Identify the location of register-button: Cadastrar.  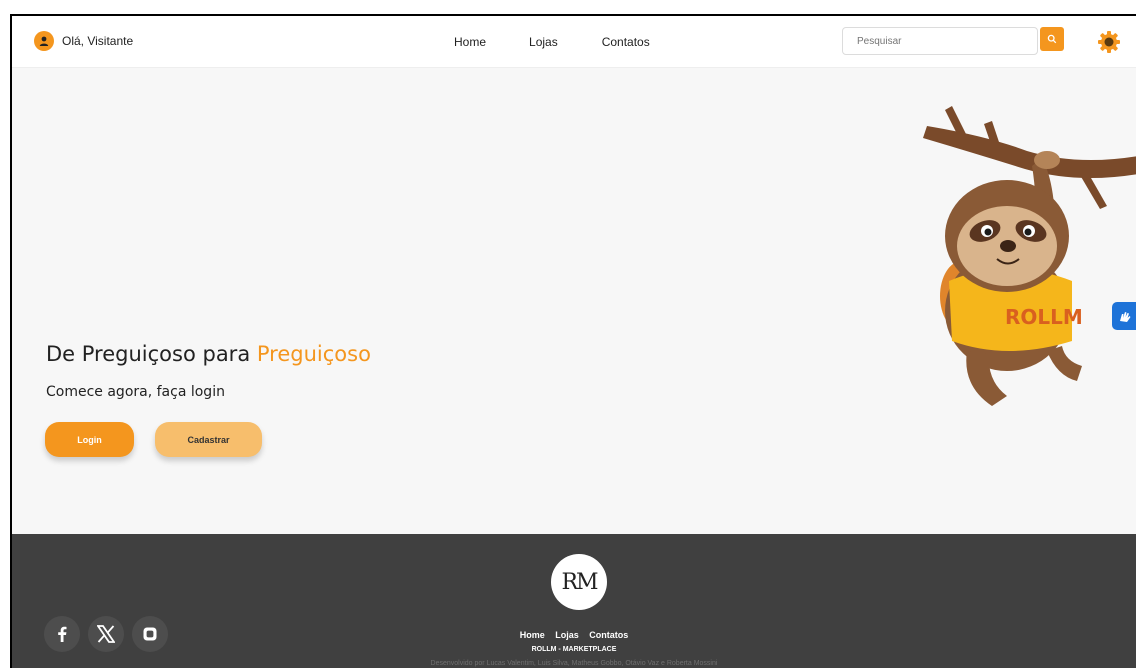
(208, 439).